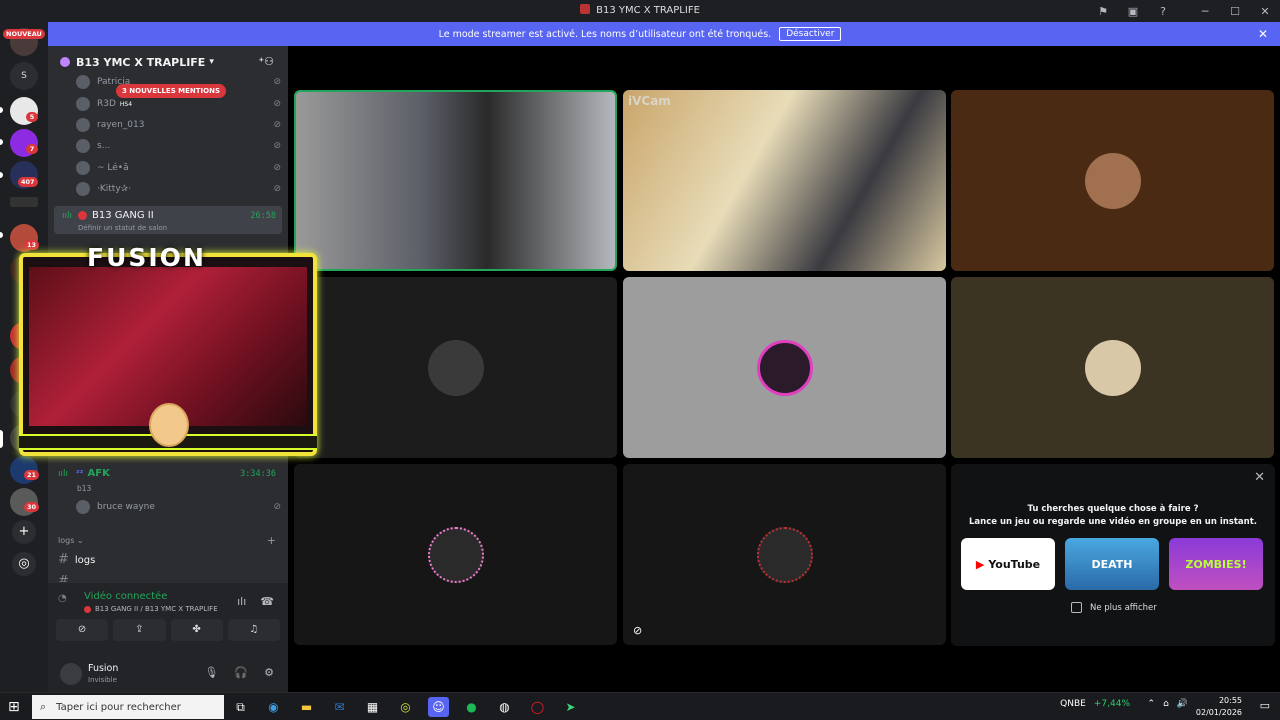 This screenshot has height=720, width=1280. What do you see at coordinates (151, 609) in the screenshot?
I see `voice-location: B13 GANG II / B13 YMC X TRAPLIFE` at bounding box center [151, 609].